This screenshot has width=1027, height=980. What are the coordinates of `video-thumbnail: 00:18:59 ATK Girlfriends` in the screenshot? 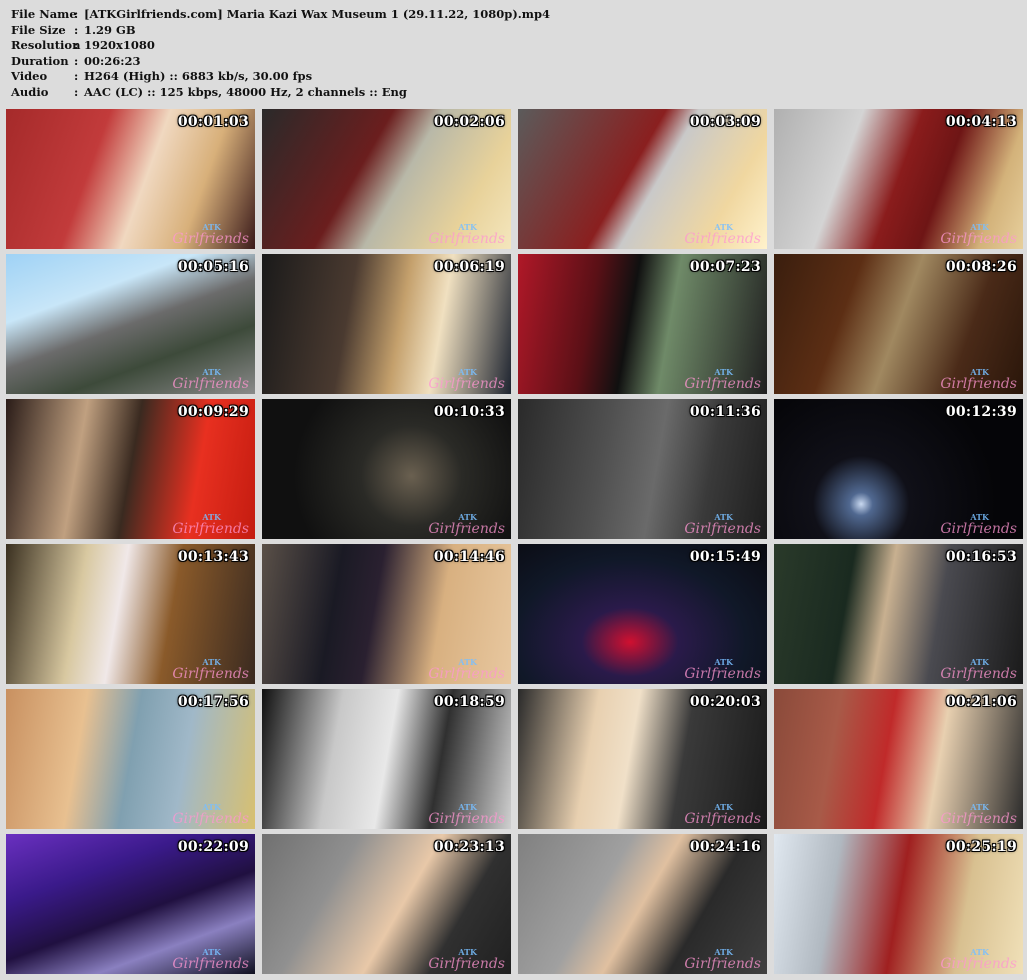 It's located at (386, 759).